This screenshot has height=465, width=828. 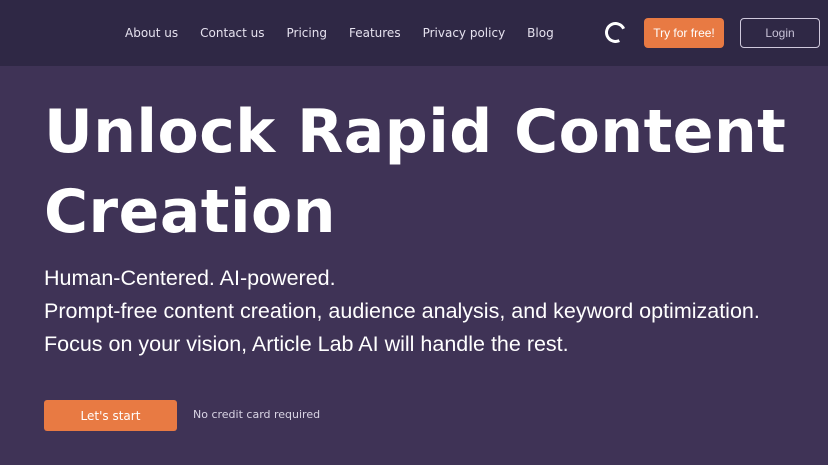 I want to click on nav-link-features: Features, so click(x=375, y=33).